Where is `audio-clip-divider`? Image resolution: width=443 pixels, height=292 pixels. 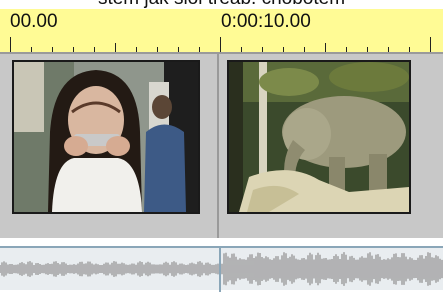
audio-clip-divider is located at coordinates (220, 270).